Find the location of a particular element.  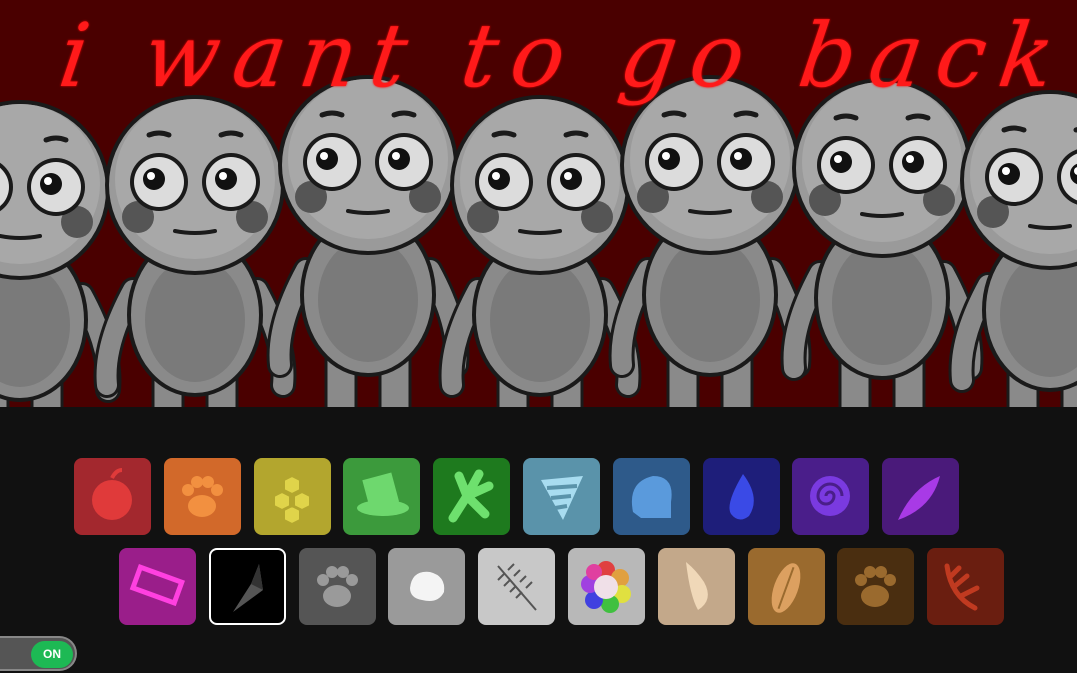

palette-tile-brown-paw is located at coordinates (876, 586).